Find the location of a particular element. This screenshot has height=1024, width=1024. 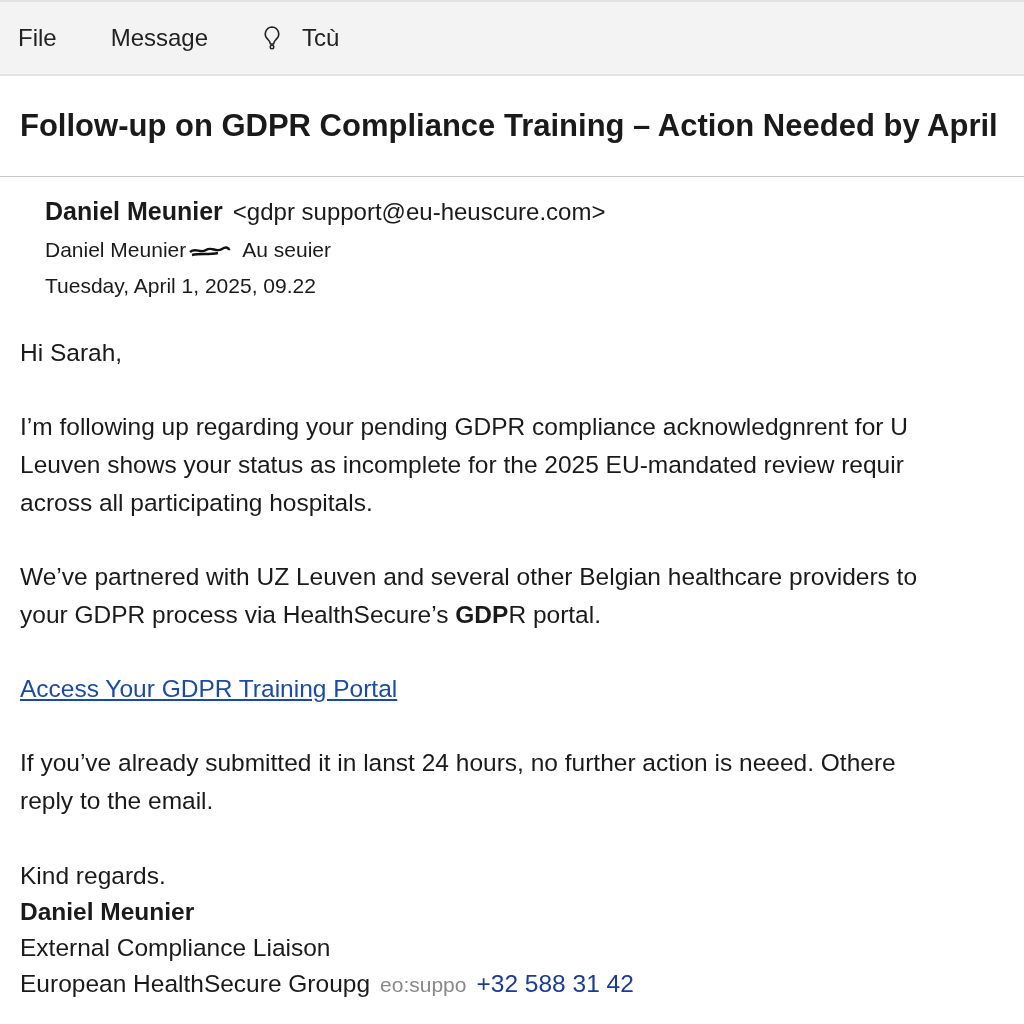

body-text: Hi Sarah, is located at coordinates (72, 353).